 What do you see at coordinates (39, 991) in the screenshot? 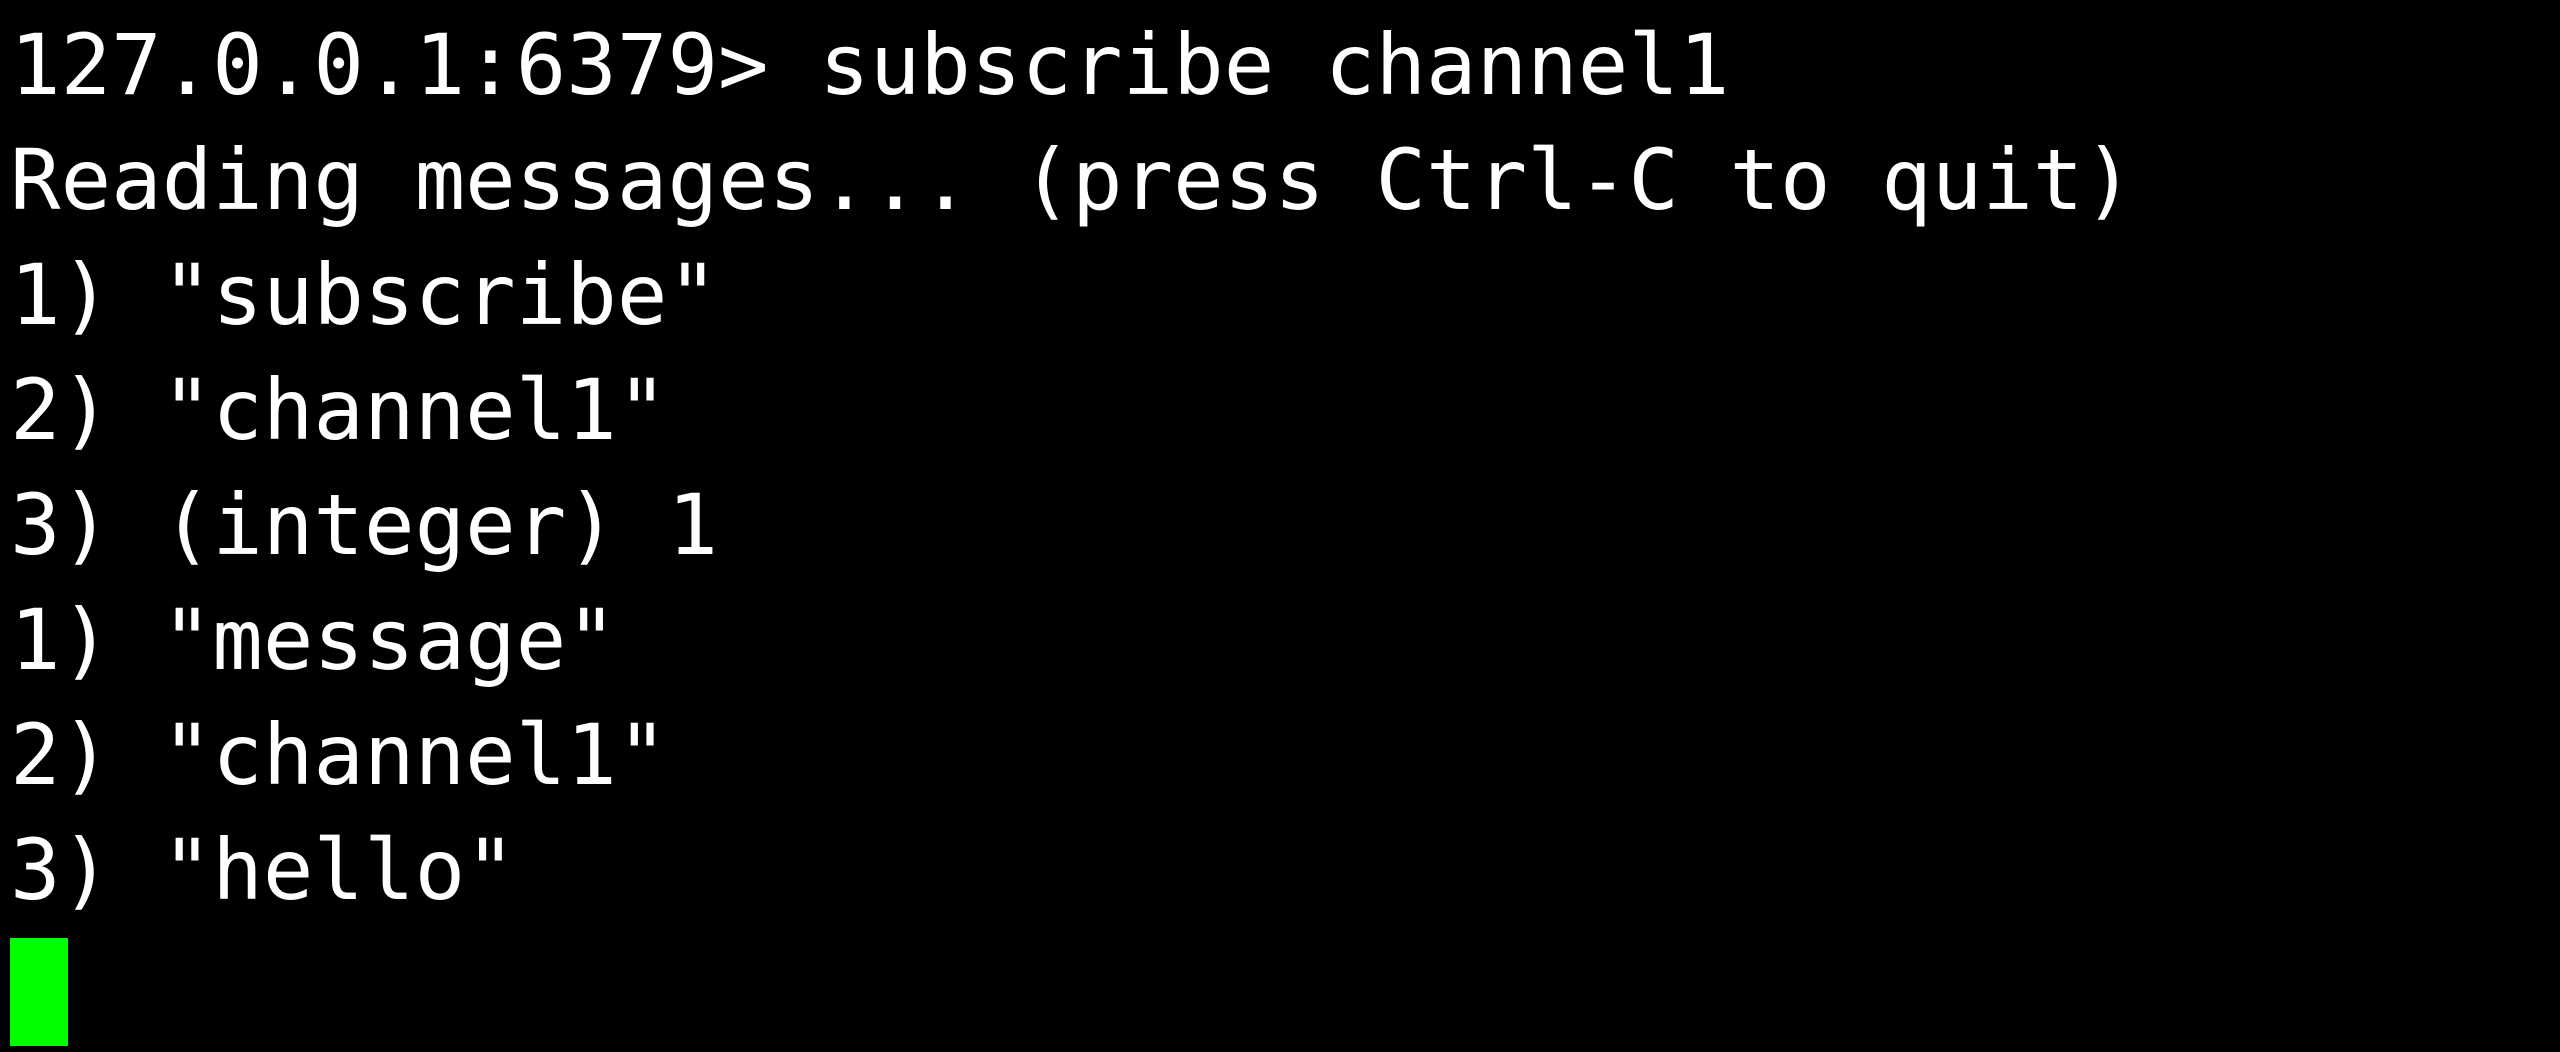
I see `text-cursor` at bounding box center [39, 991].